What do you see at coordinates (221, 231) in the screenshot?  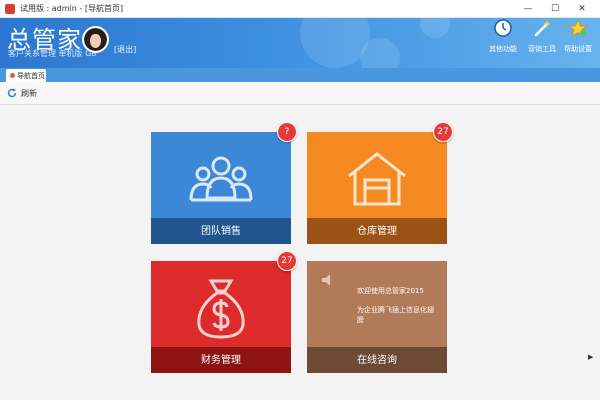 I see `tile-label: 团队销售` at bounding box center [221, 231].